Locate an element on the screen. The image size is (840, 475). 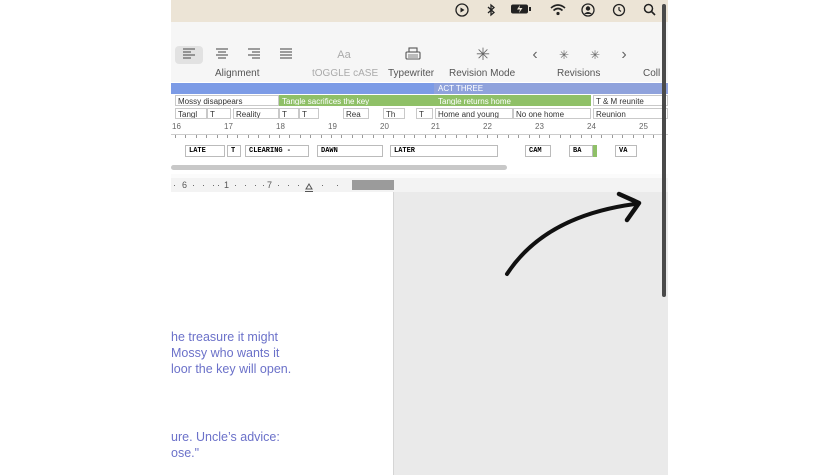
scene-block: LATER is located at coordinates (444, 151).